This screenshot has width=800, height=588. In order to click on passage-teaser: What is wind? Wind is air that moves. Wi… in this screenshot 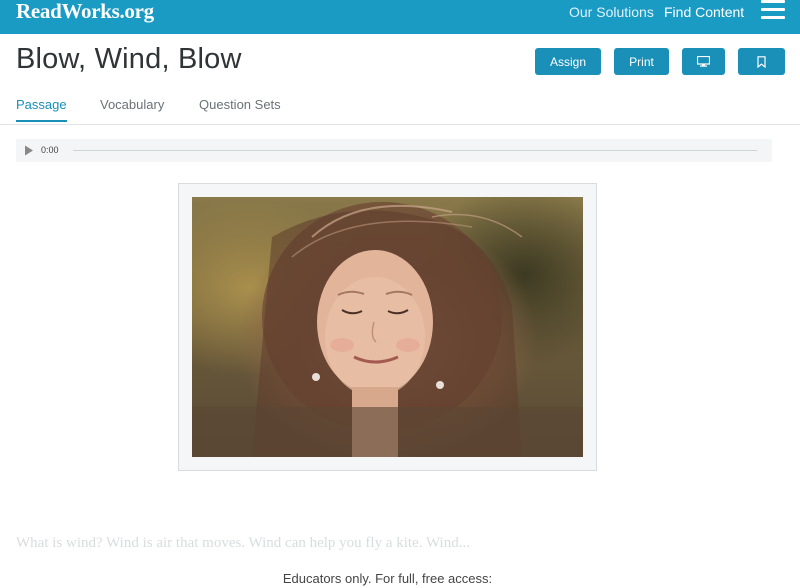, I will do `click(243, 543)`.